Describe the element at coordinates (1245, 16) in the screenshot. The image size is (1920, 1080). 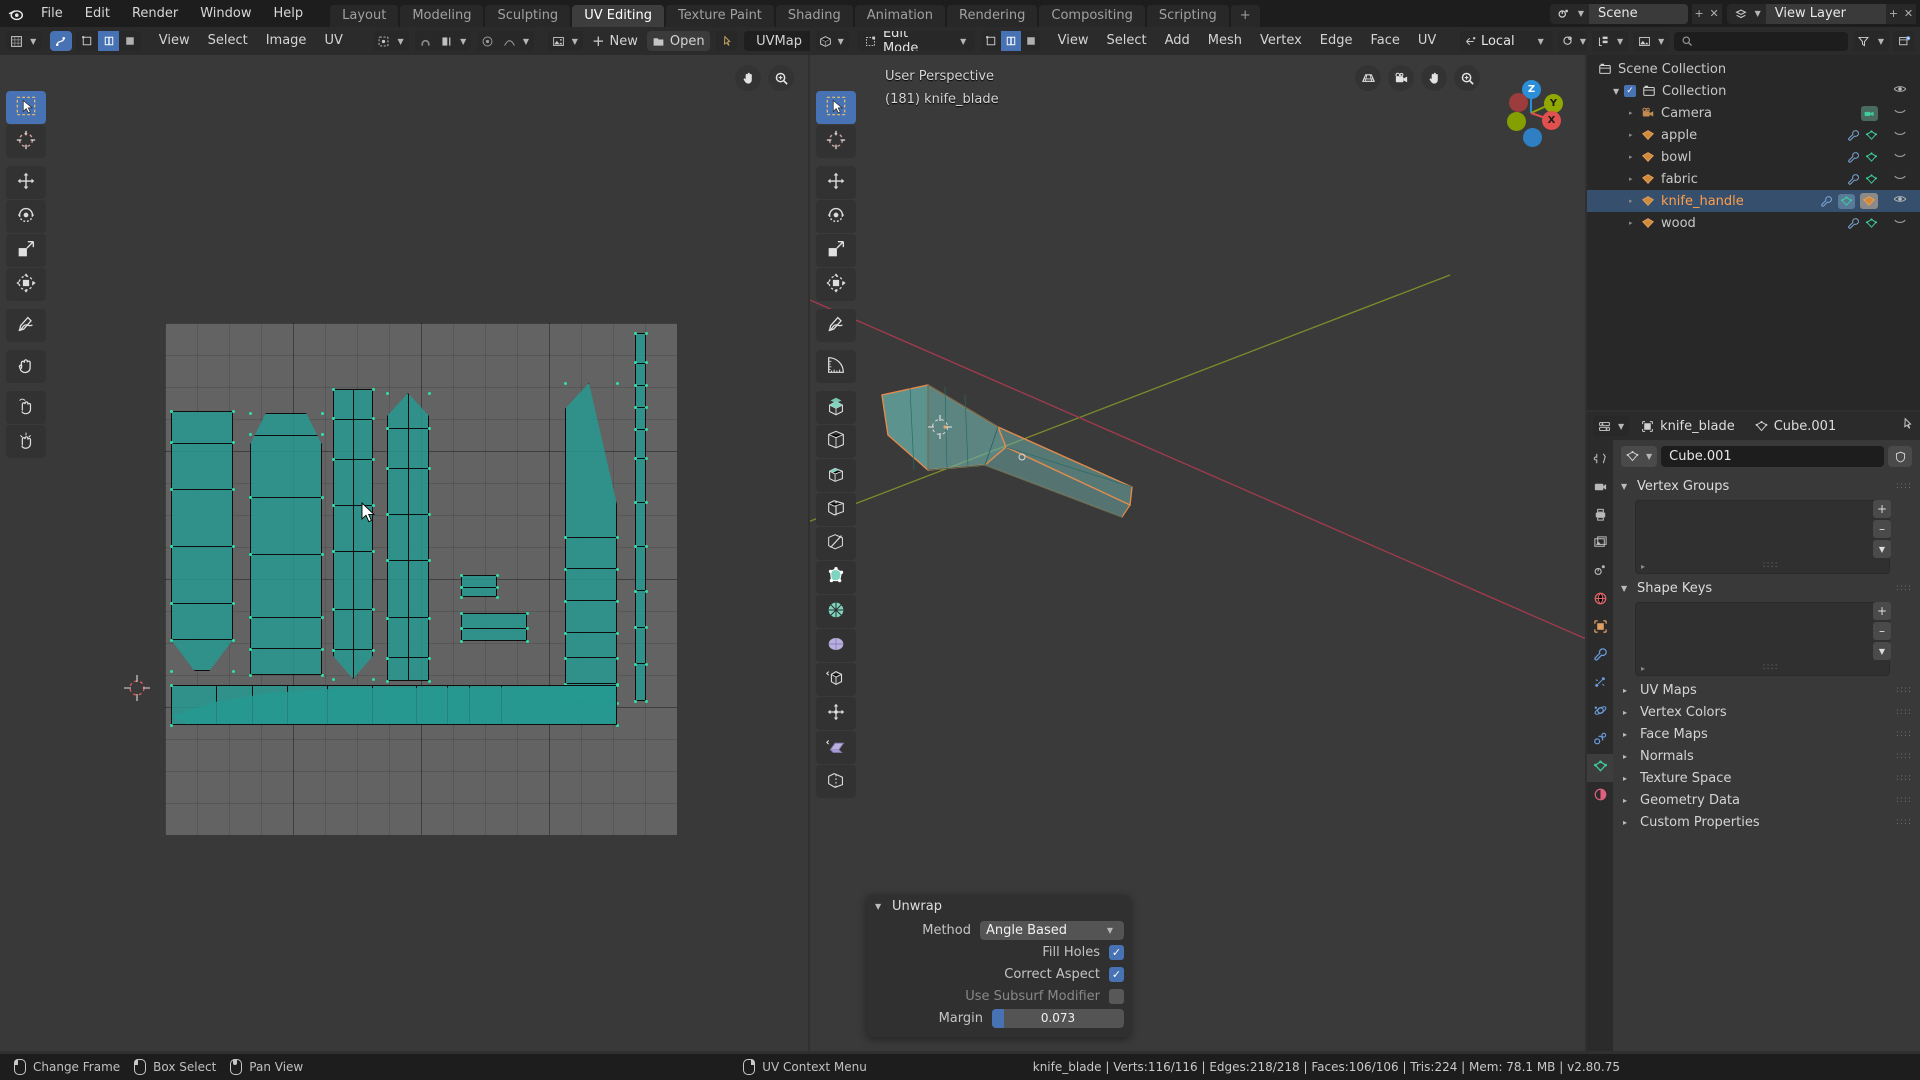
I see `add-workspace-button: +` at that location.